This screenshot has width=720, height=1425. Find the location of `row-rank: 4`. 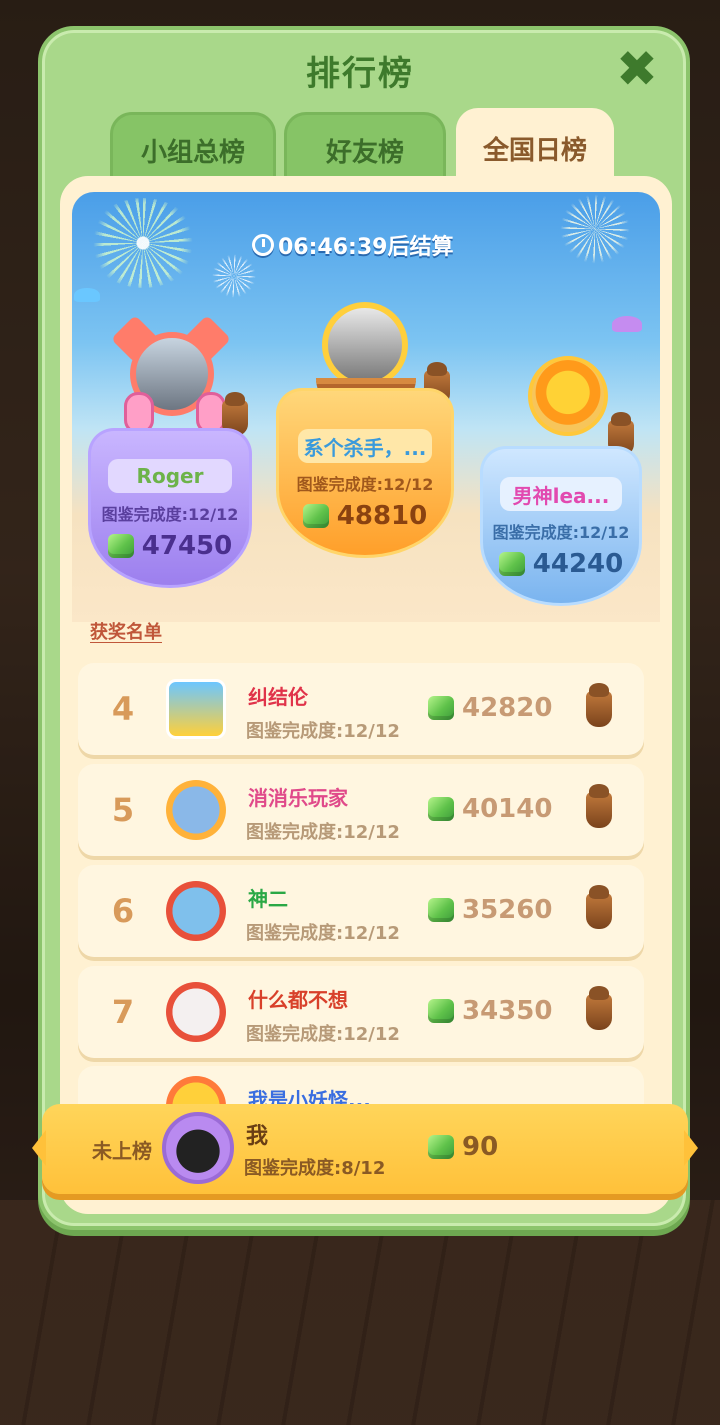

row-rank: 4 is located at coordinates (123, 709).